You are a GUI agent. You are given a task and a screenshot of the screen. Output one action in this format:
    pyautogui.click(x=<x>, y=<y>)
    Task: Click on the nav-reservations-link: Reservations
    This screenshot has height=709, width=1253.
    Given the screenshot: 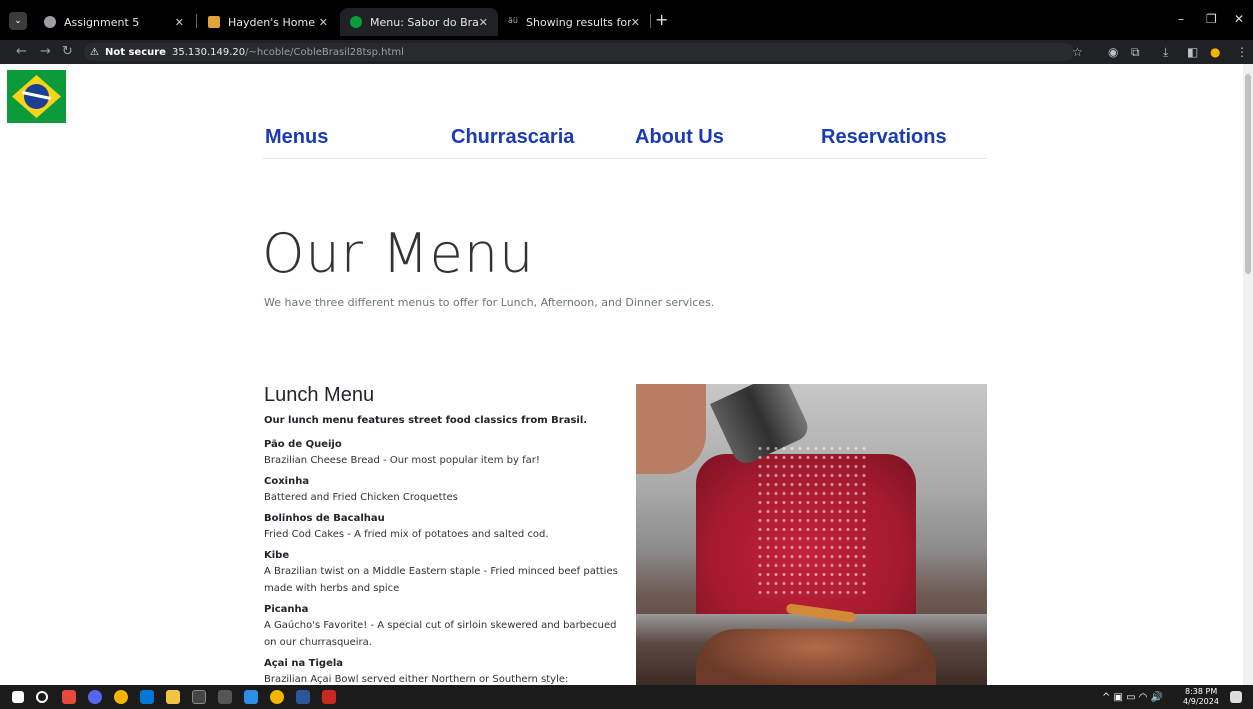 What is the action you would take?
    pyautogui.click(x=884, y=137)
    